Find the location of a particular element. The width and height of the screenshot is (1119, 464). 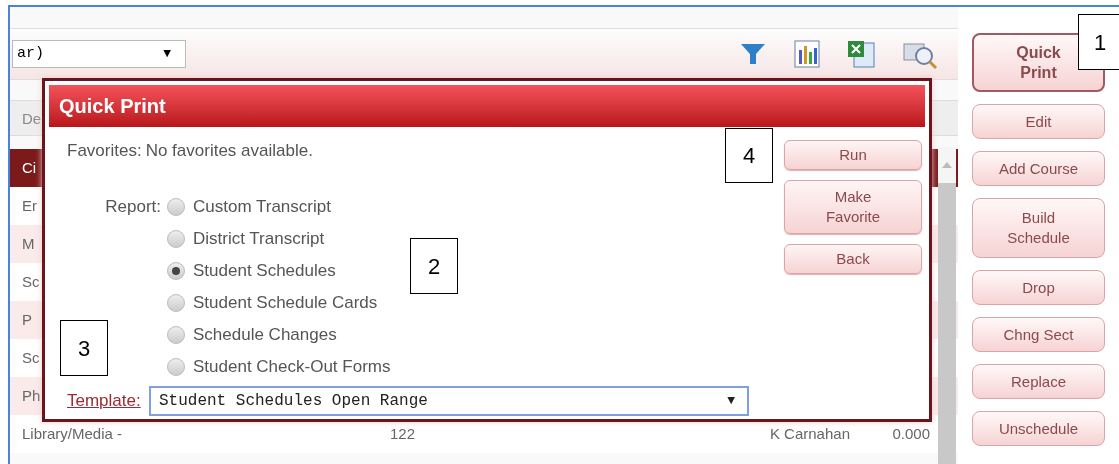

filter-icon is located at coordinates (753, 54).